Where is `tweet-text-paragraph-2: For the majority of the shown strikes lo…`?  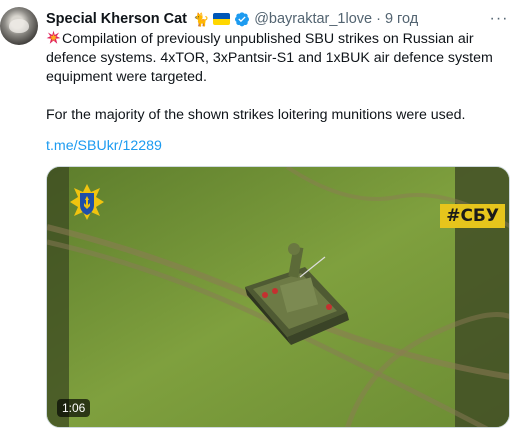
tweet-text-paragraph-2: For the majority of the shown strikes lo… is located at coordinates (256, 115).